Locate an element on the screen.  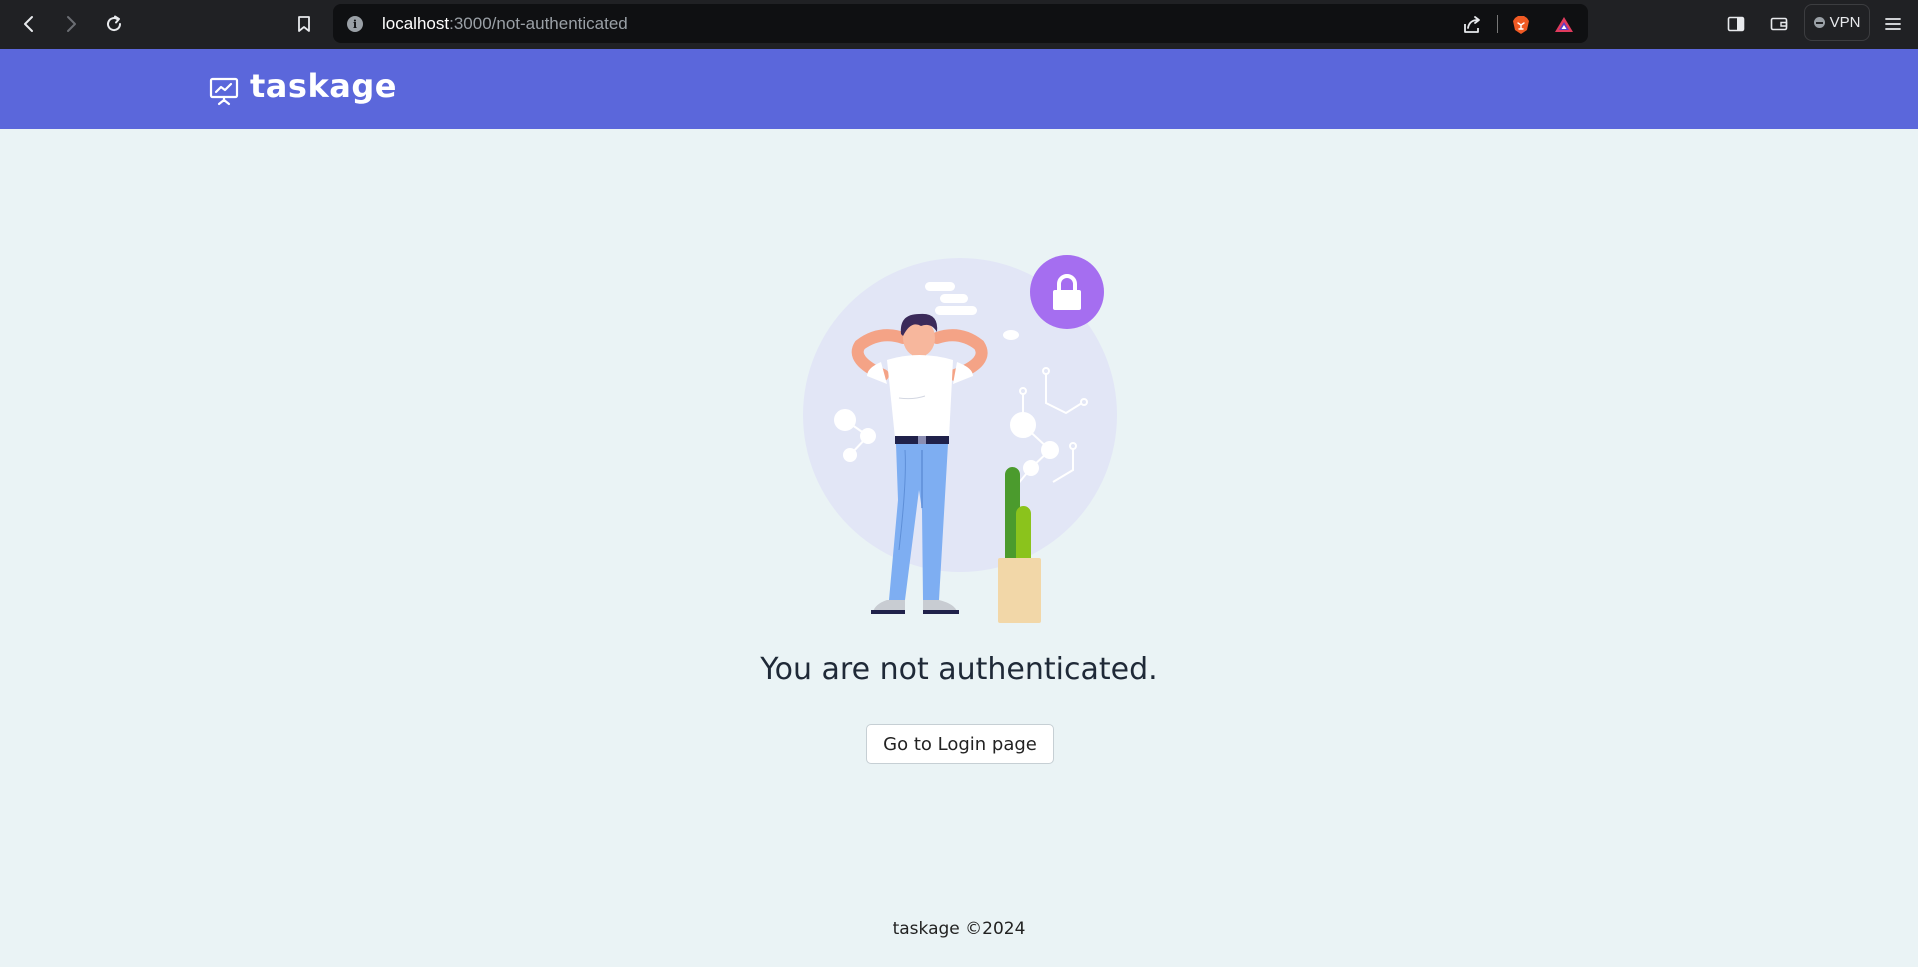
rewards-button is located at coordinates (1564, 25).